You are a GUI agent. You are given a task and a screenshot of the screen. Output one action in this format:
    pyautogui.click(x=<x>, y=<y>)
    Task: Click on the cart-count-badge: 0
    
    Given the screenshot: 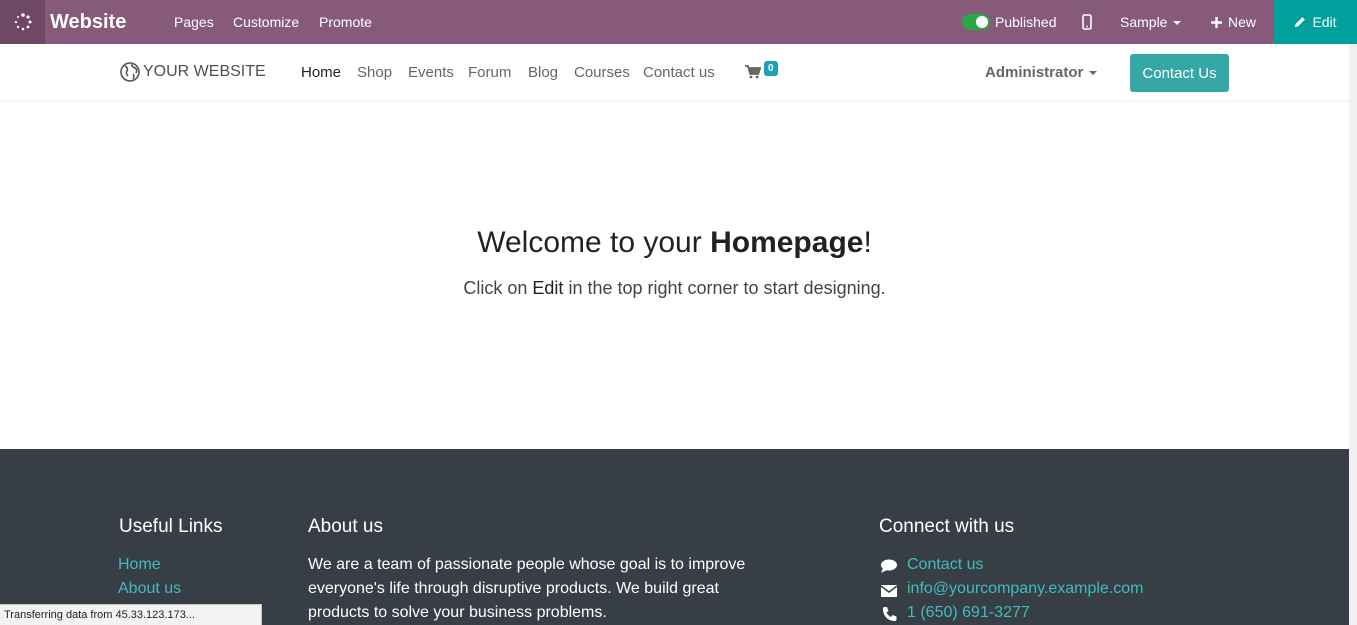 What is the action you would take?
    pyautogui.click(x=771, y=68)
    